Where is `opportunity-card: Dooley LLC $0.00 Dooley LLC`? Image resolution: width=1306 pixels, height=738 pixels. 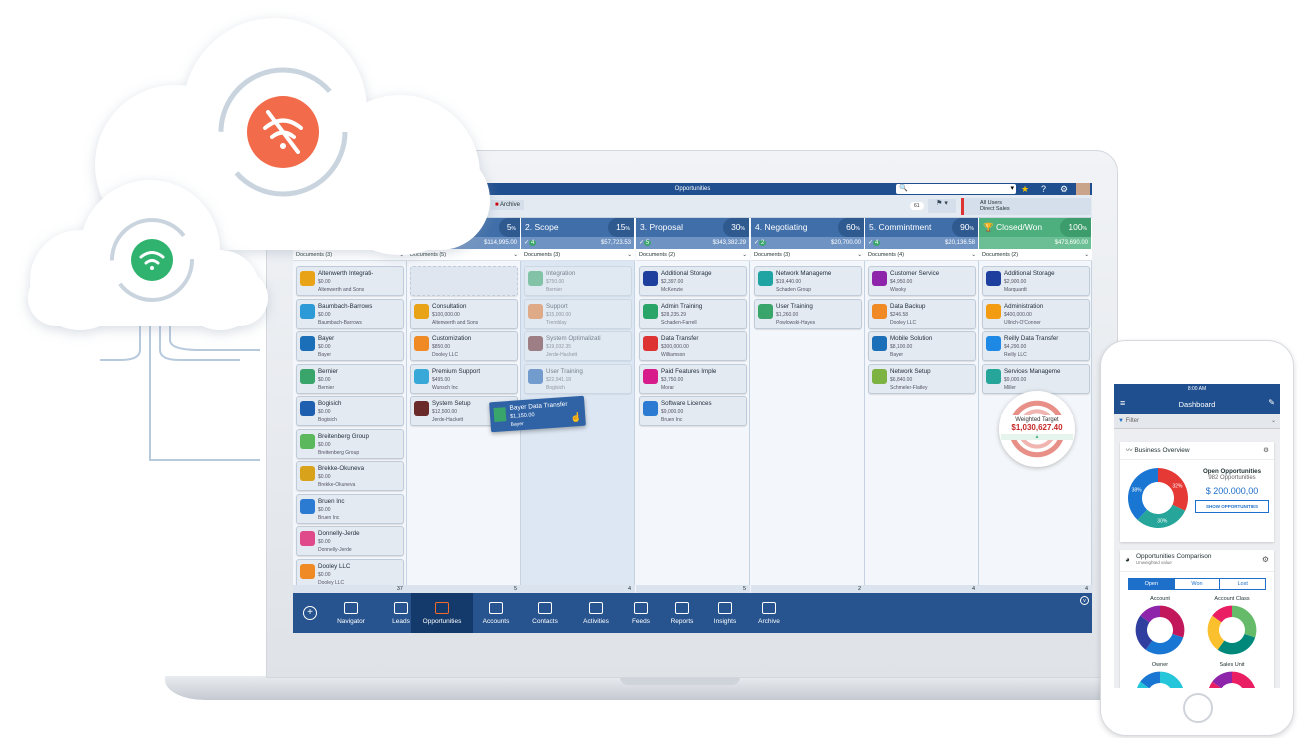
opportunity-card: Dooley LLC $0.00 Dooley LLC is located at coordinates (350, 573).